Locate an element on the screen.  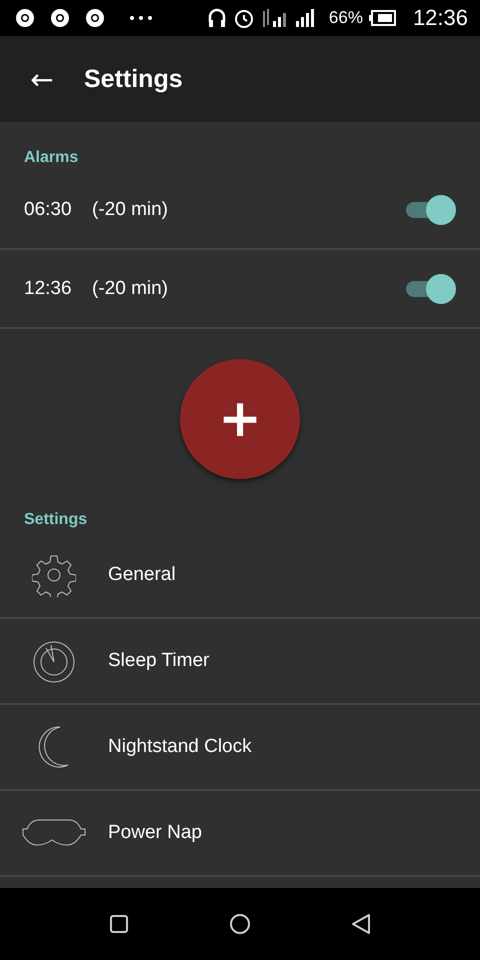
clock-time: 12:36 is located at coordinates (440, 18).